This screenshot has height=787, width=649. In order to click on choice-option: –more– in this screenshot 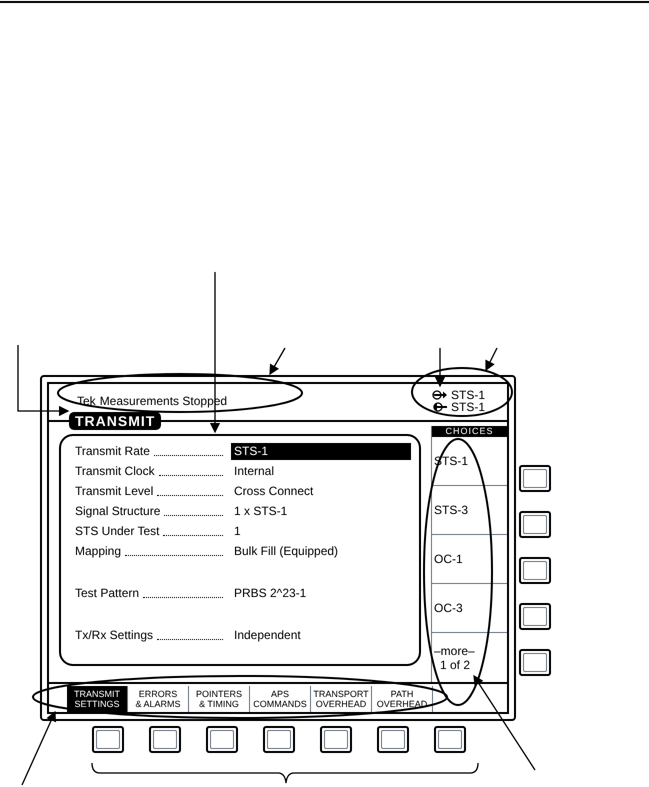, I will do `click(470, 651)`.